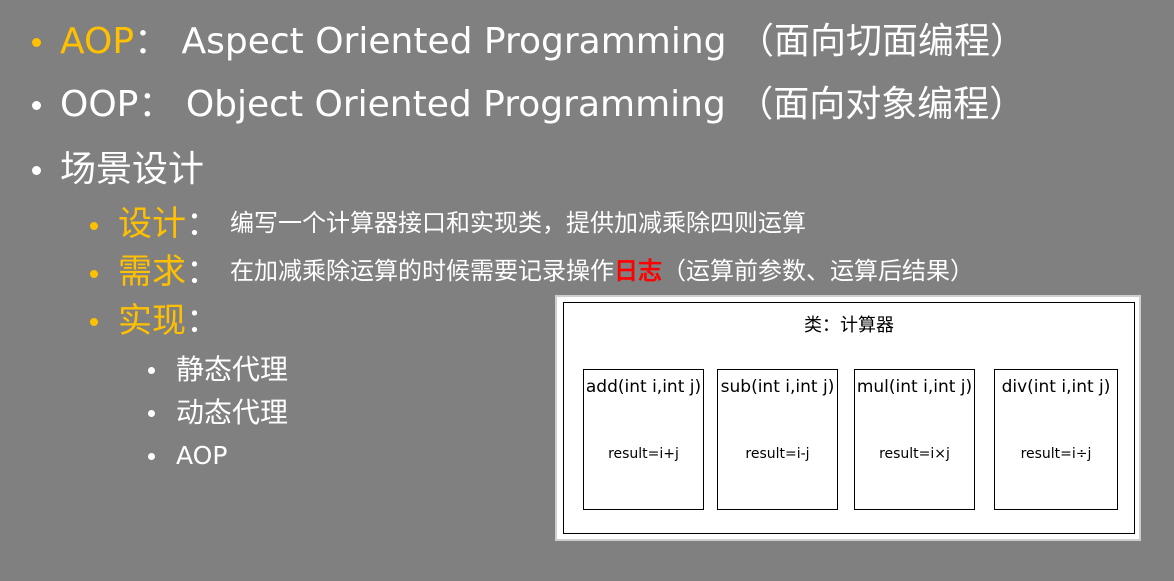 The image size is (1174, 581). I want to click on implementation-sep: ：, so click(203, 321).